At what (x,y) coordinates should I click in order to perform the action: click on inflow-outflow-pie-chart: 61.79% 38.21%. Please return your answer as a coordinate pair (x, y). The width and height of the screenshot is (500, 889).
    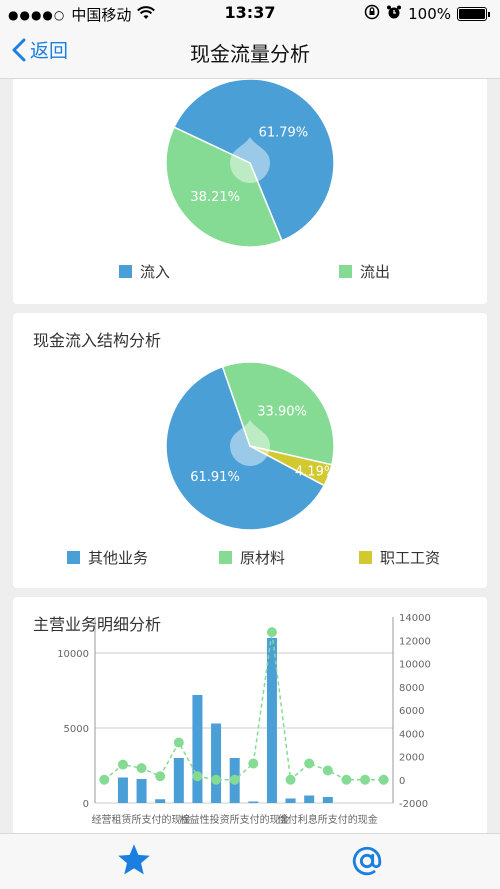
    Looking at the image, I should click on (250, 163).